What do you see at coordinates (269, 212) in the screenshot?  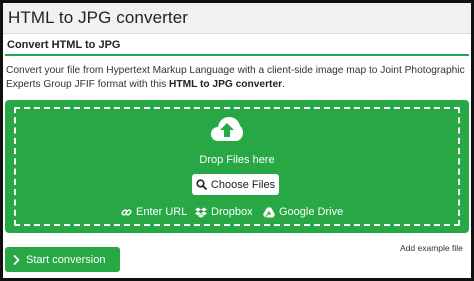 I see `google-drive-icon` at bounding box center [269, 212].